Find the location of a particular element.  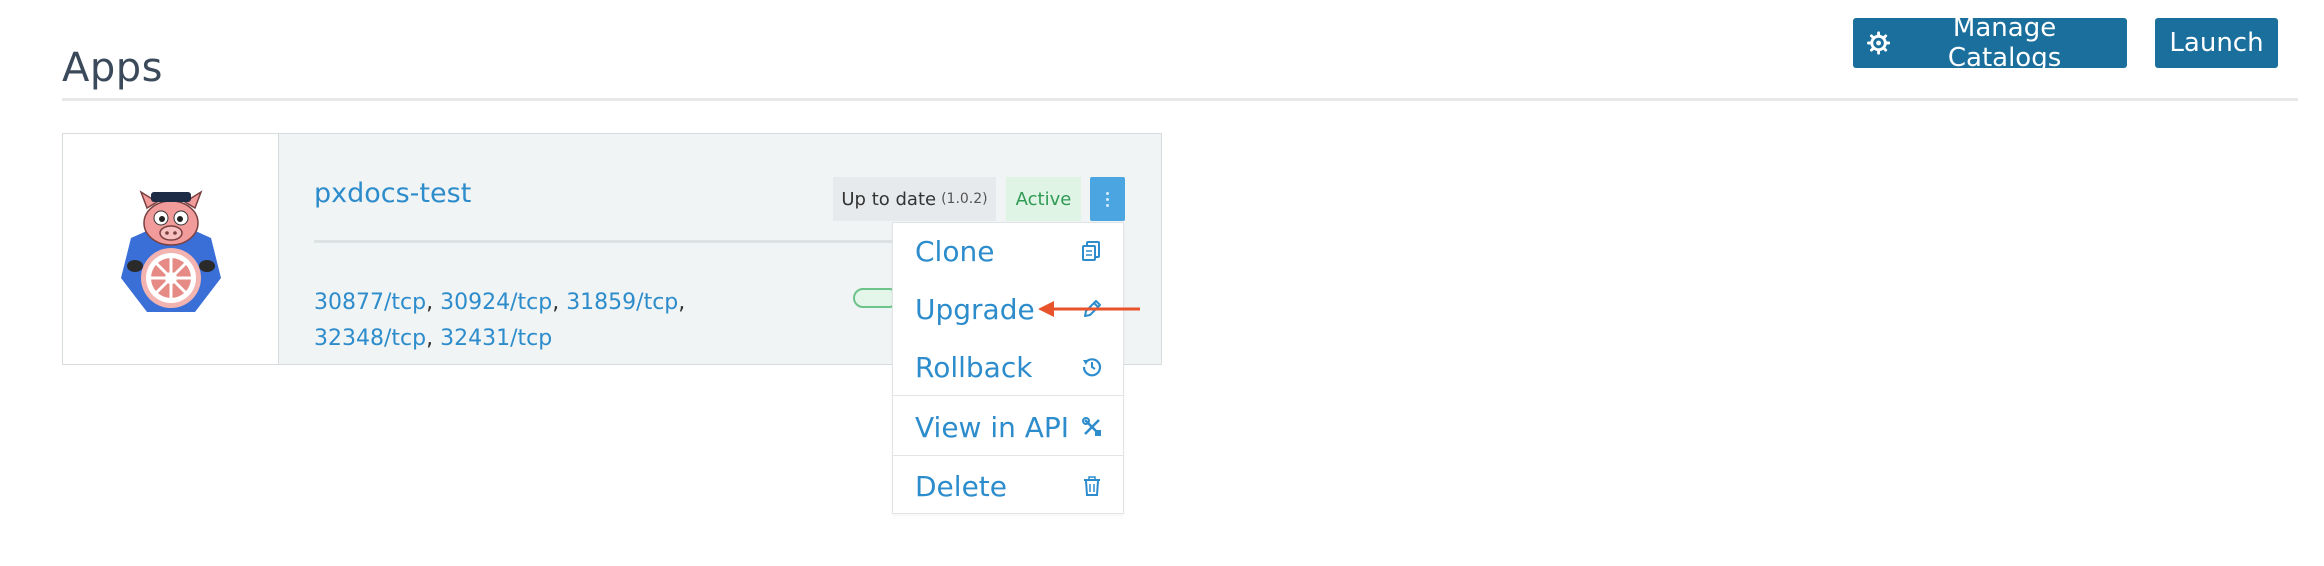

port-link: 30877/tcp is located at coordinates (370, 302).